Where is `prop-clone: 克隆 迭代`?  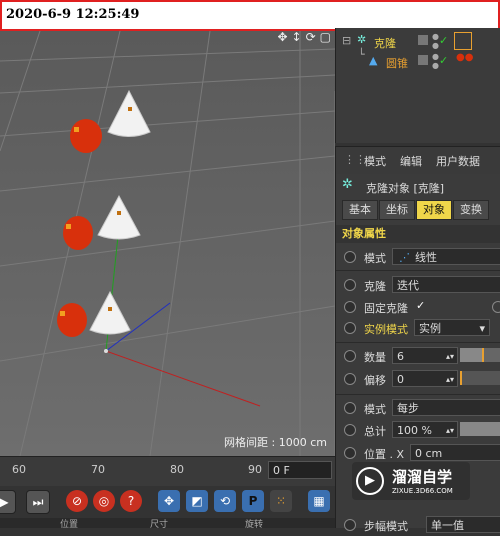
prop-clone: 克隆 迭代 is located at coordinates (418, 285).